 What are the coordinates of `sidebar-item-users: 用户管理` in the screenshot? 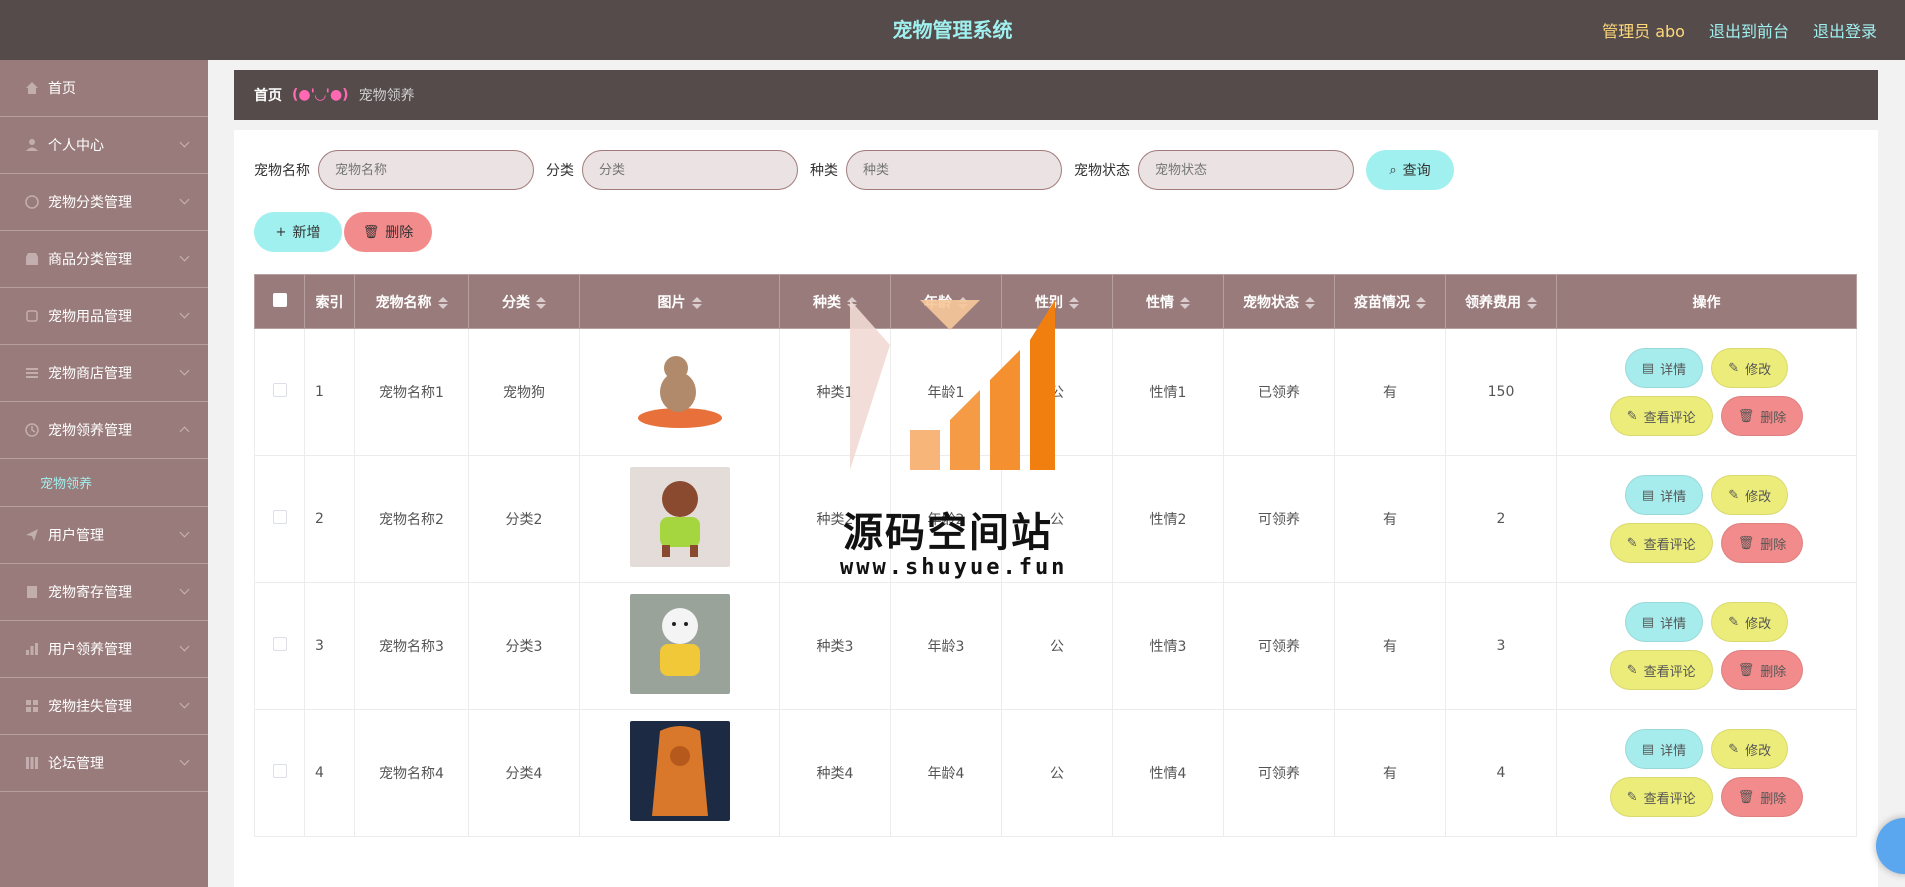 It's located at (104, 535).